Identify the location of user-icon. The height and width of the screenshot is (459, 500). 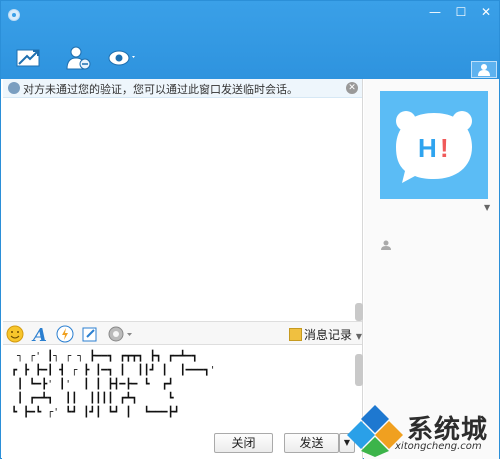
(386, 244).